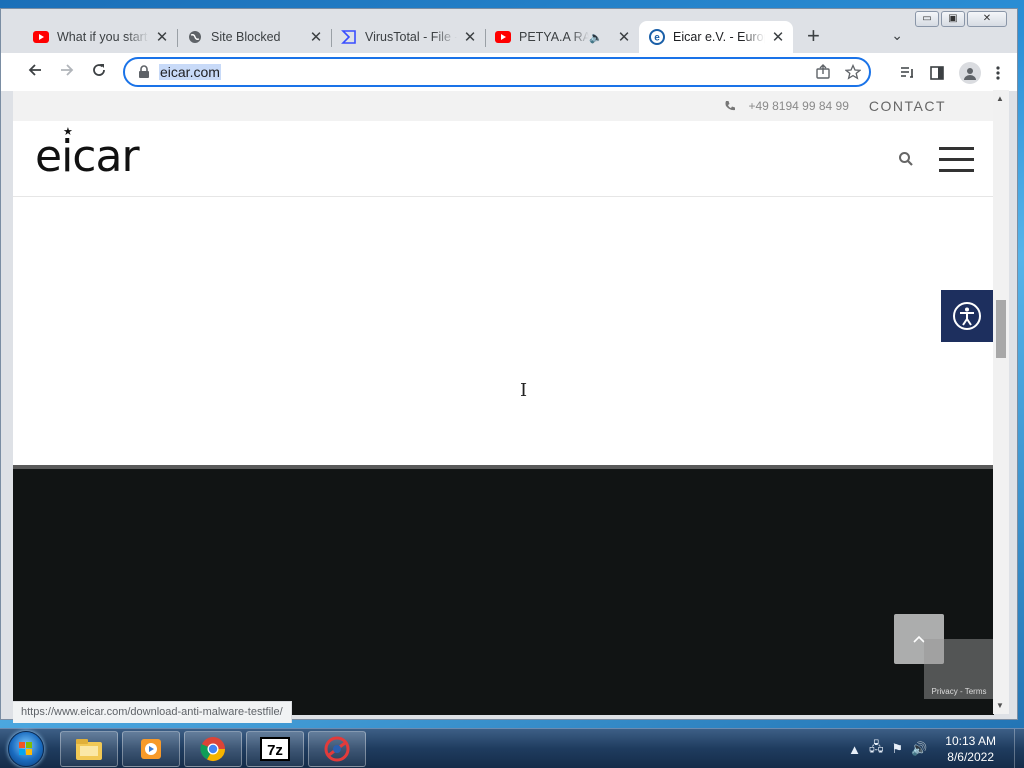 This screenshot has height=768, width=1024. Describe the element at coordinates (719, 37) in the screenshot. I see `tab-title: Eicar e.V. - European` at that location.